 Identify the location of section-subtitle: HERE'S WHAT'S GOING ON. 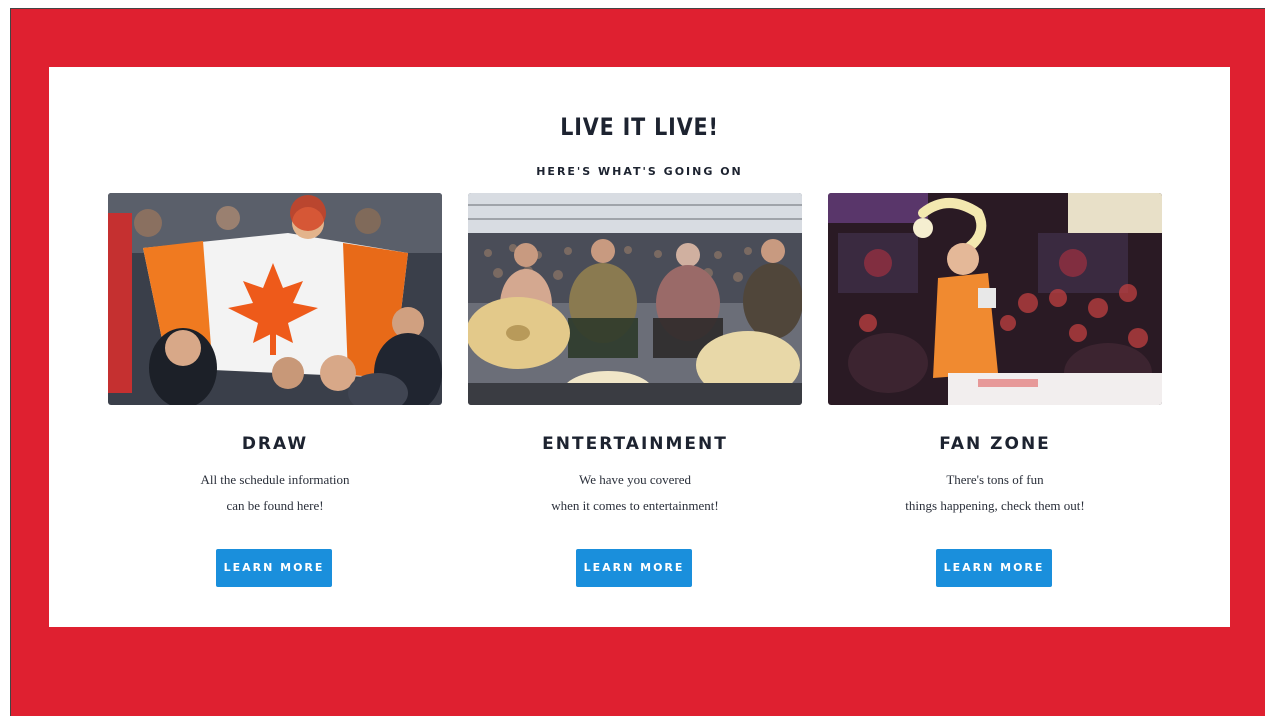
(639, 171).